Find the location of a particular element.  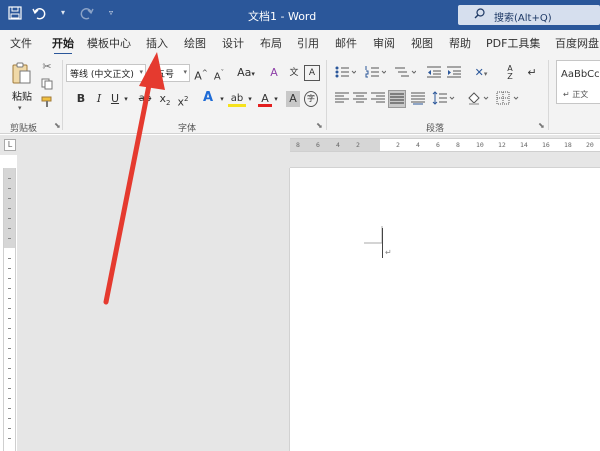

highlight-dropdown-icon: ▾ is located at coordinates (250, 99).